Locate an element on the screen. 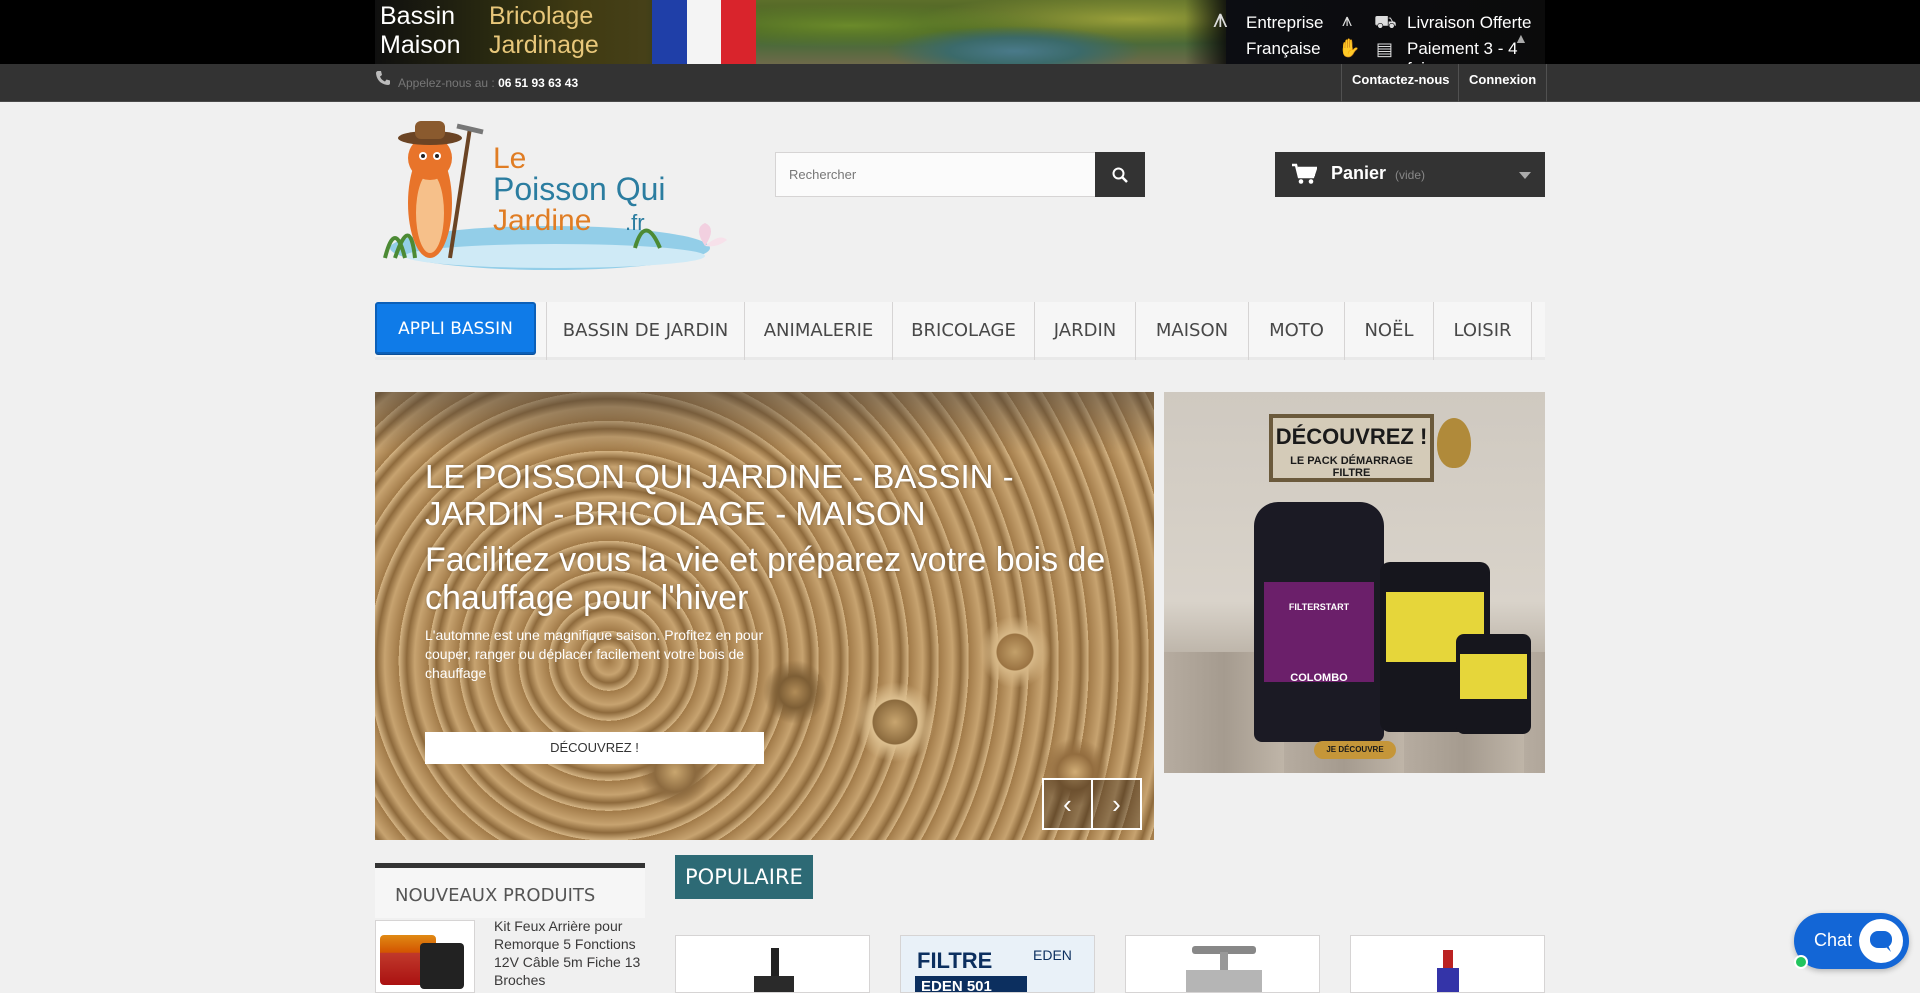  feature-francaise: Française is located at coordinates (1283, 48).